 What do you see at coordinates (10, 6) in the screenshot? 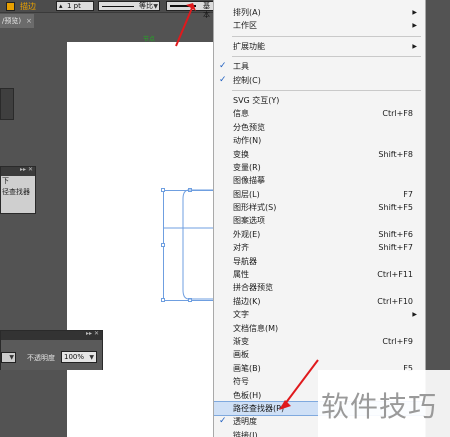
I see `stroke-color-swatch` at bounding box center [10, 6].